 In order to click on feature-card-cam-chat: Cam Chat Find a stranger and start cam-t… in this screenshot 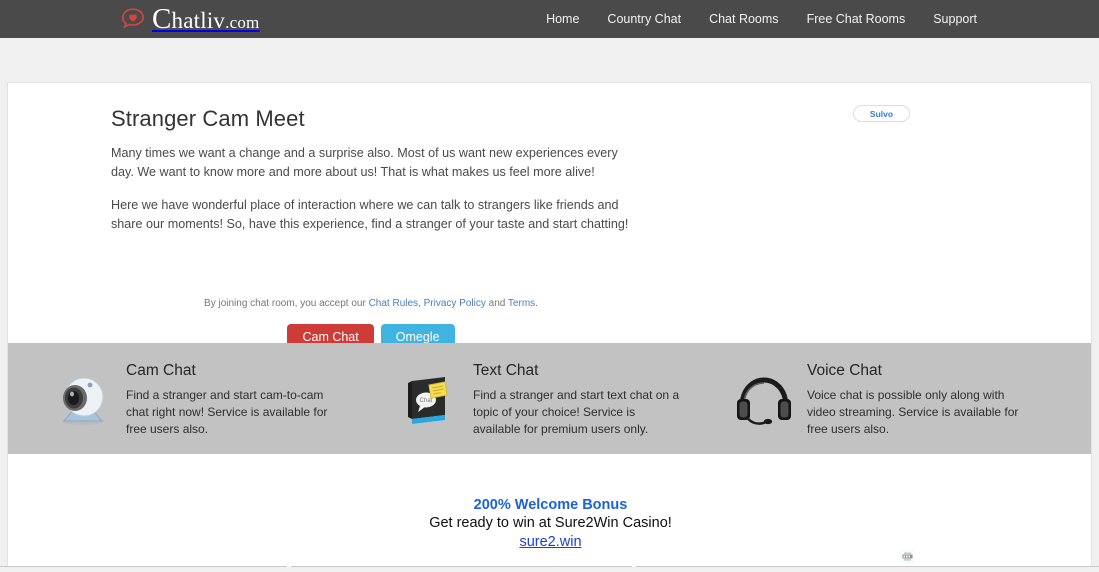, I will do `click(185, 398)`.